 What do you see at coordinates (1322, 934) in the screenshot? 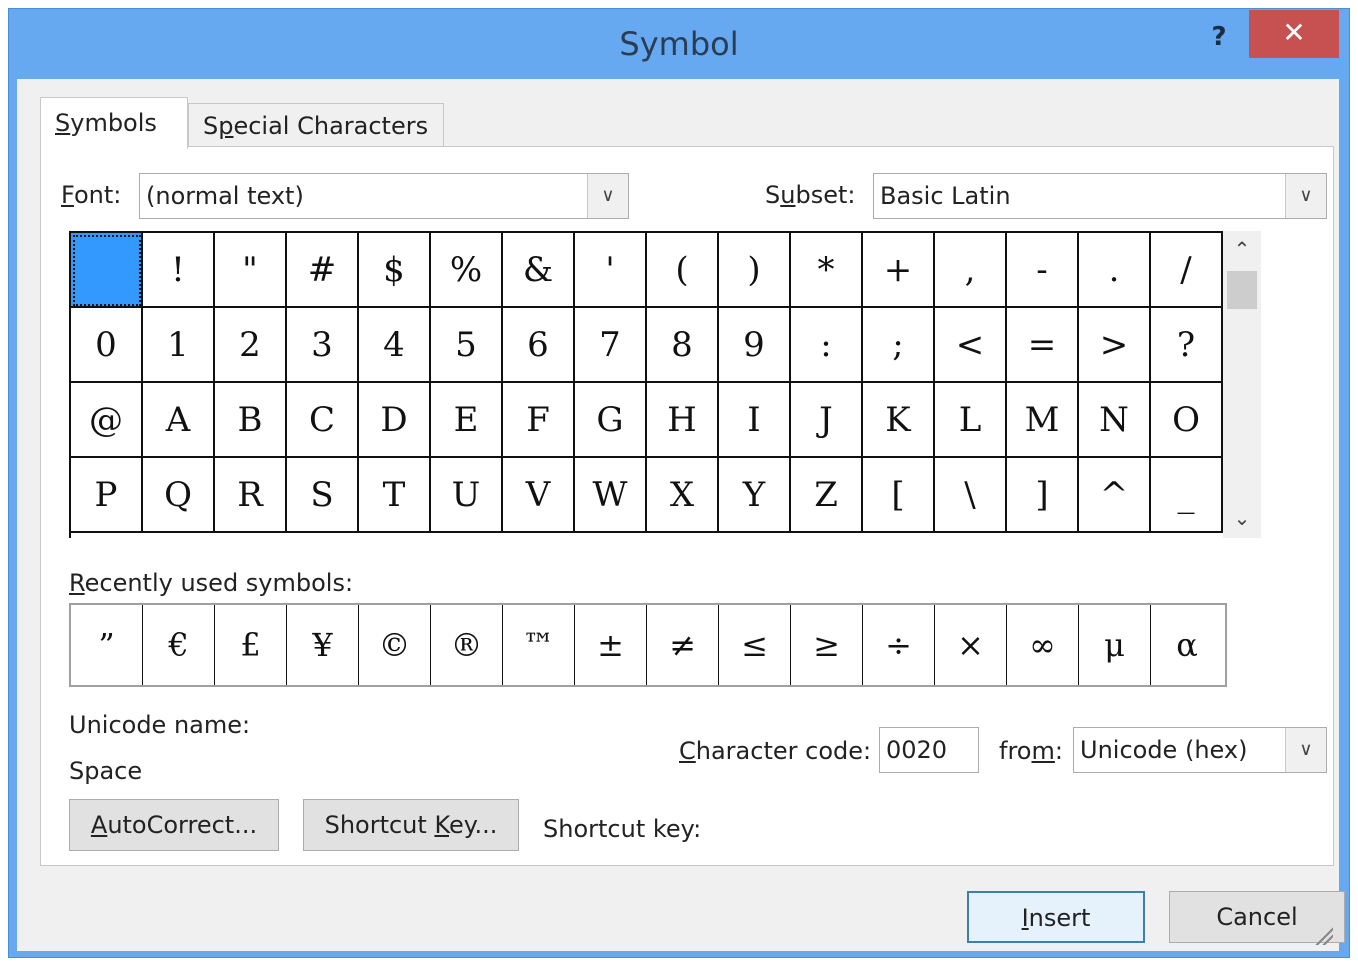
I see `resize-grip-icon` at bounding box center [1322, 934].